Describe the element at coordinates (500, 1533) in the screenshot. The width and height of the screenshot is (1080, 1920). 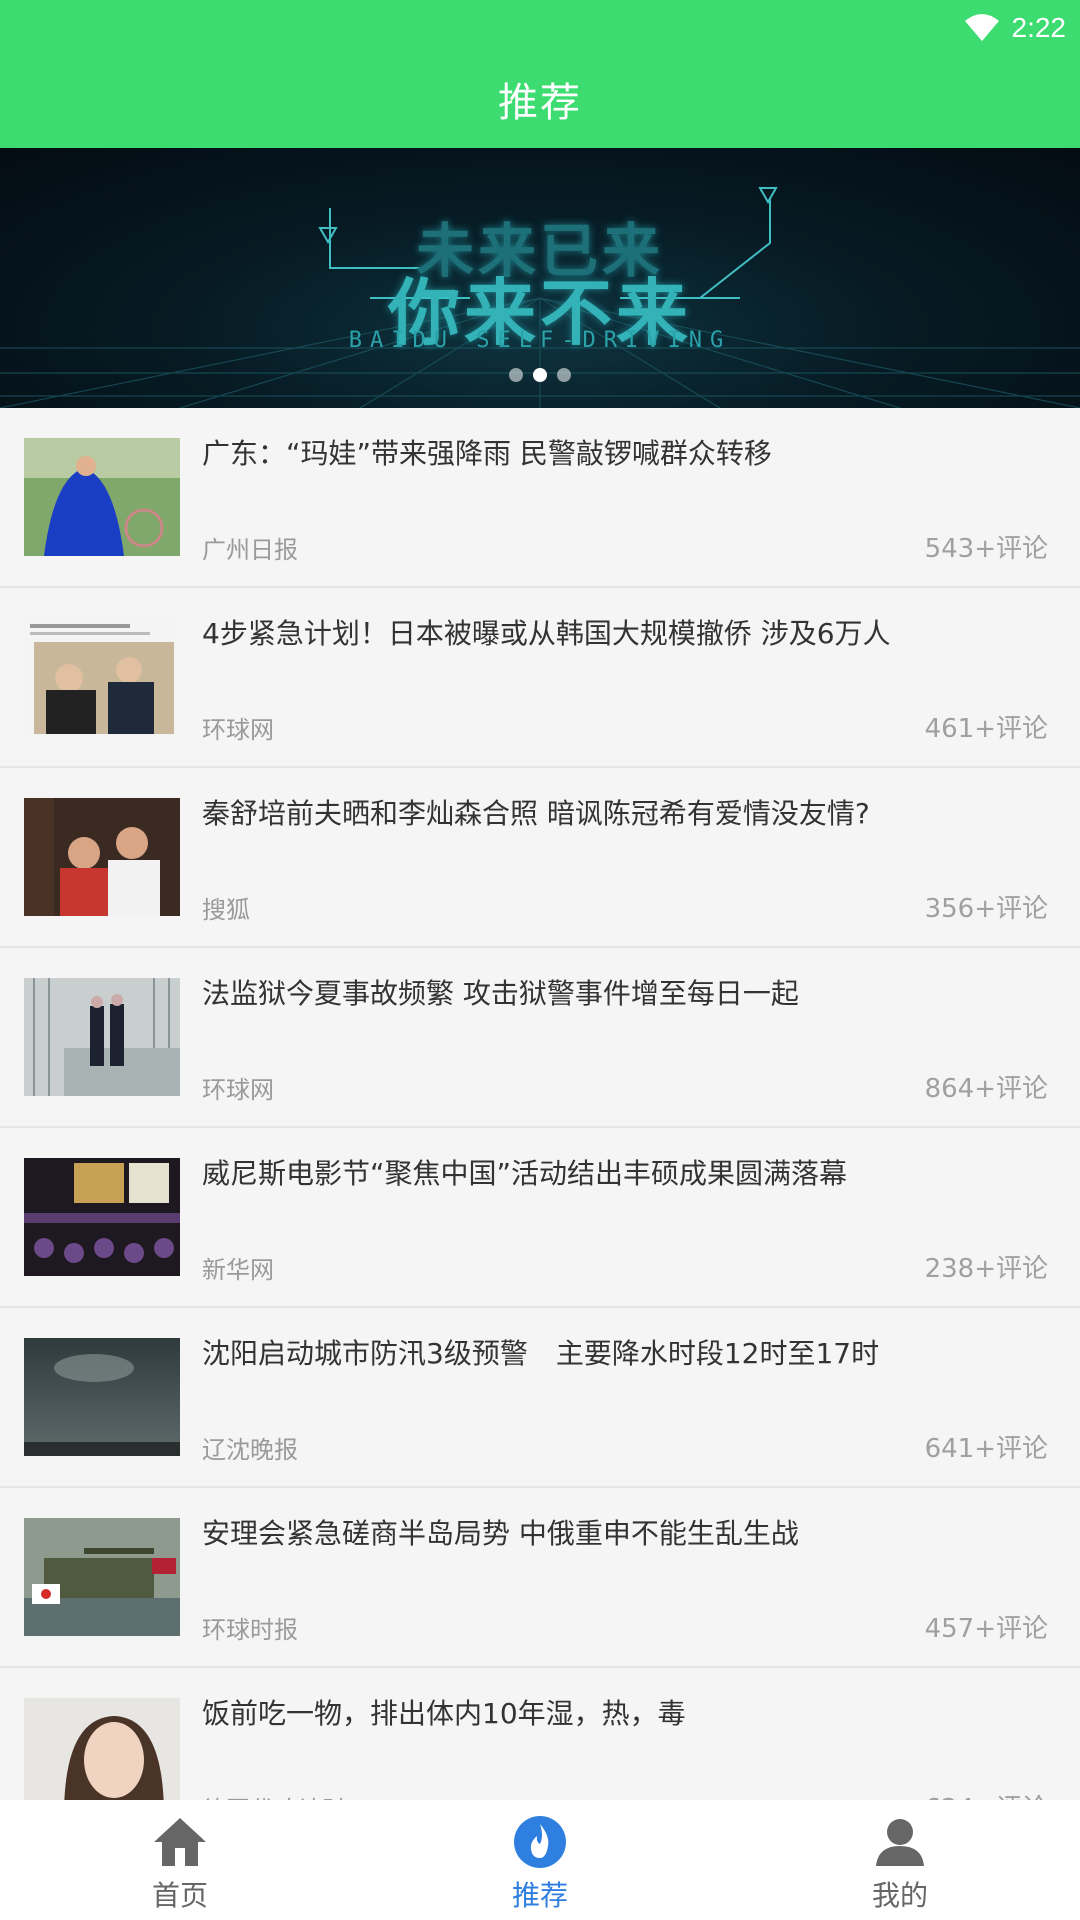
I see `news-title: 安理会紧急磋商半岛局势 中俄重申不能生乱生战` at that location.